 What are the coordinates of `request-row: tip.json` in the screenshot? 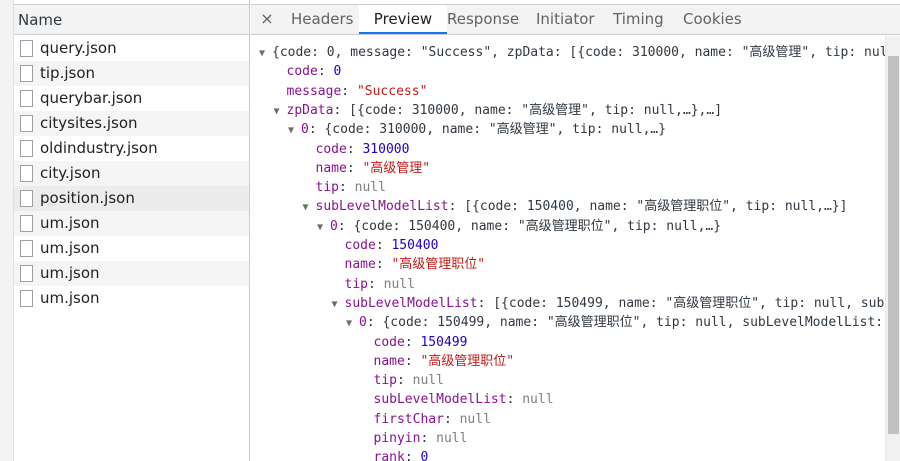 It's located at (131, 73).